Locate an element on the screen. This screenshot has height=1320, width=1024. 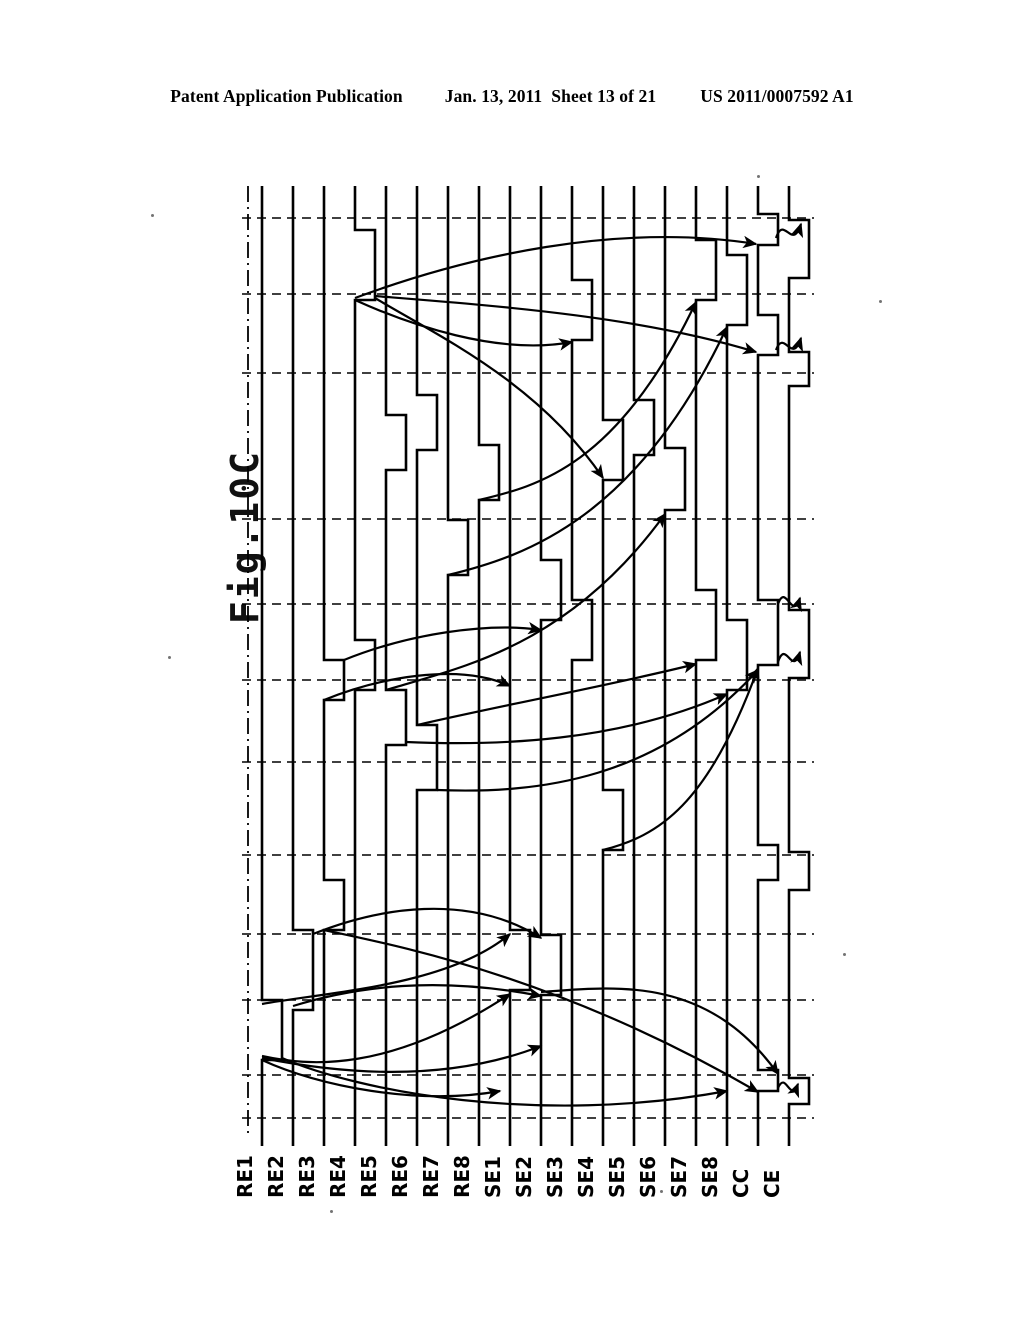
signal-label-se6: SE6 is located at coordinates (648, 1177).